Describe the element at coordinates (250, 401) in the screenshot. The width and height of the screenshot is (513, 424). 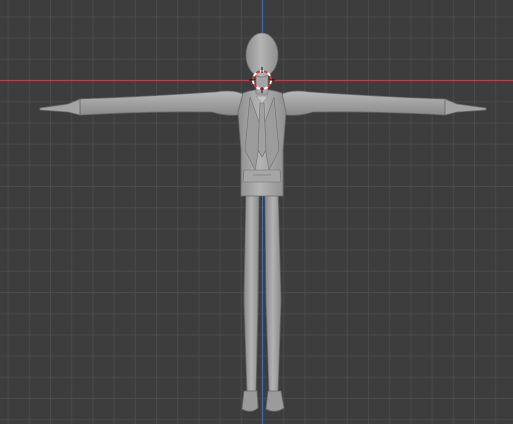
I see `left-shoe` at that location.